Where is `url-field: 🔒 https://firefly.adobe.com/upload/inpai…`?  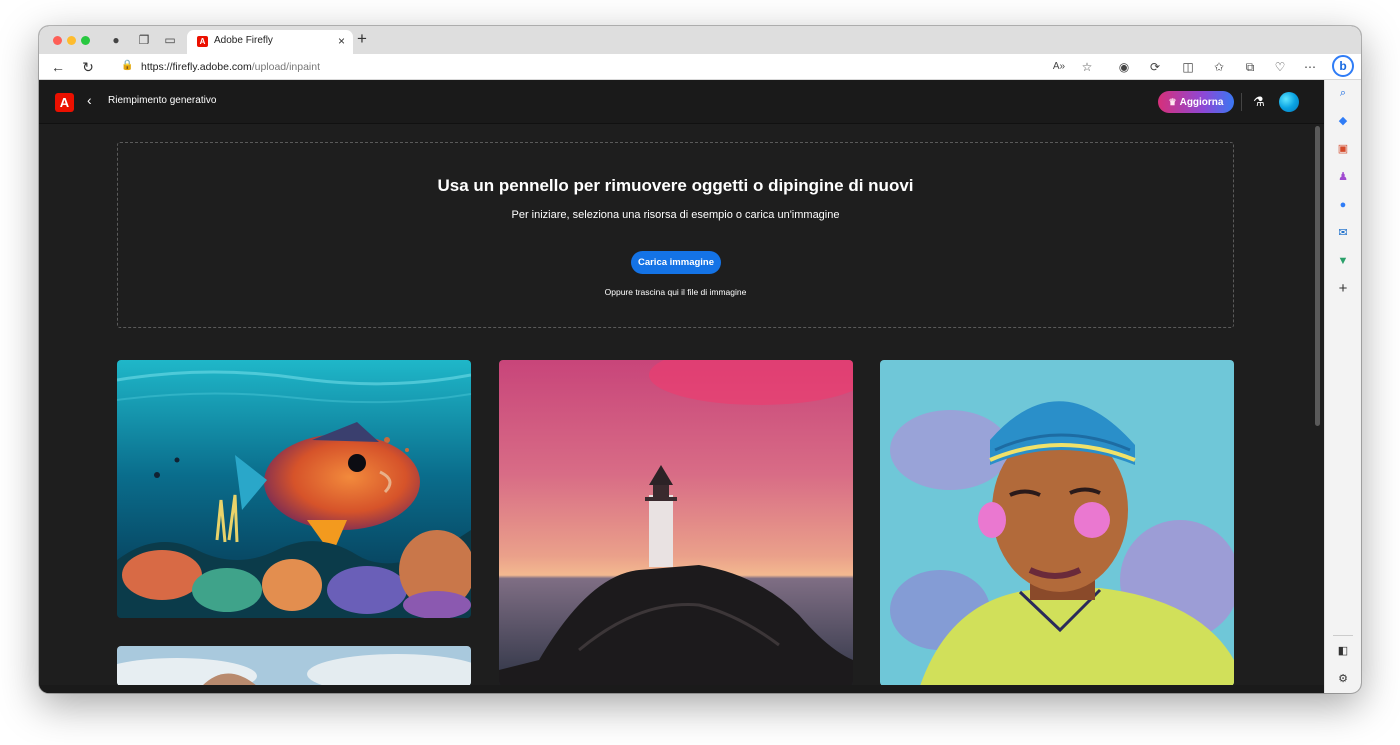 url-field: 🔒 https://firefly.adobe.com/upload/inpai… is located at coordinates (608, 67).